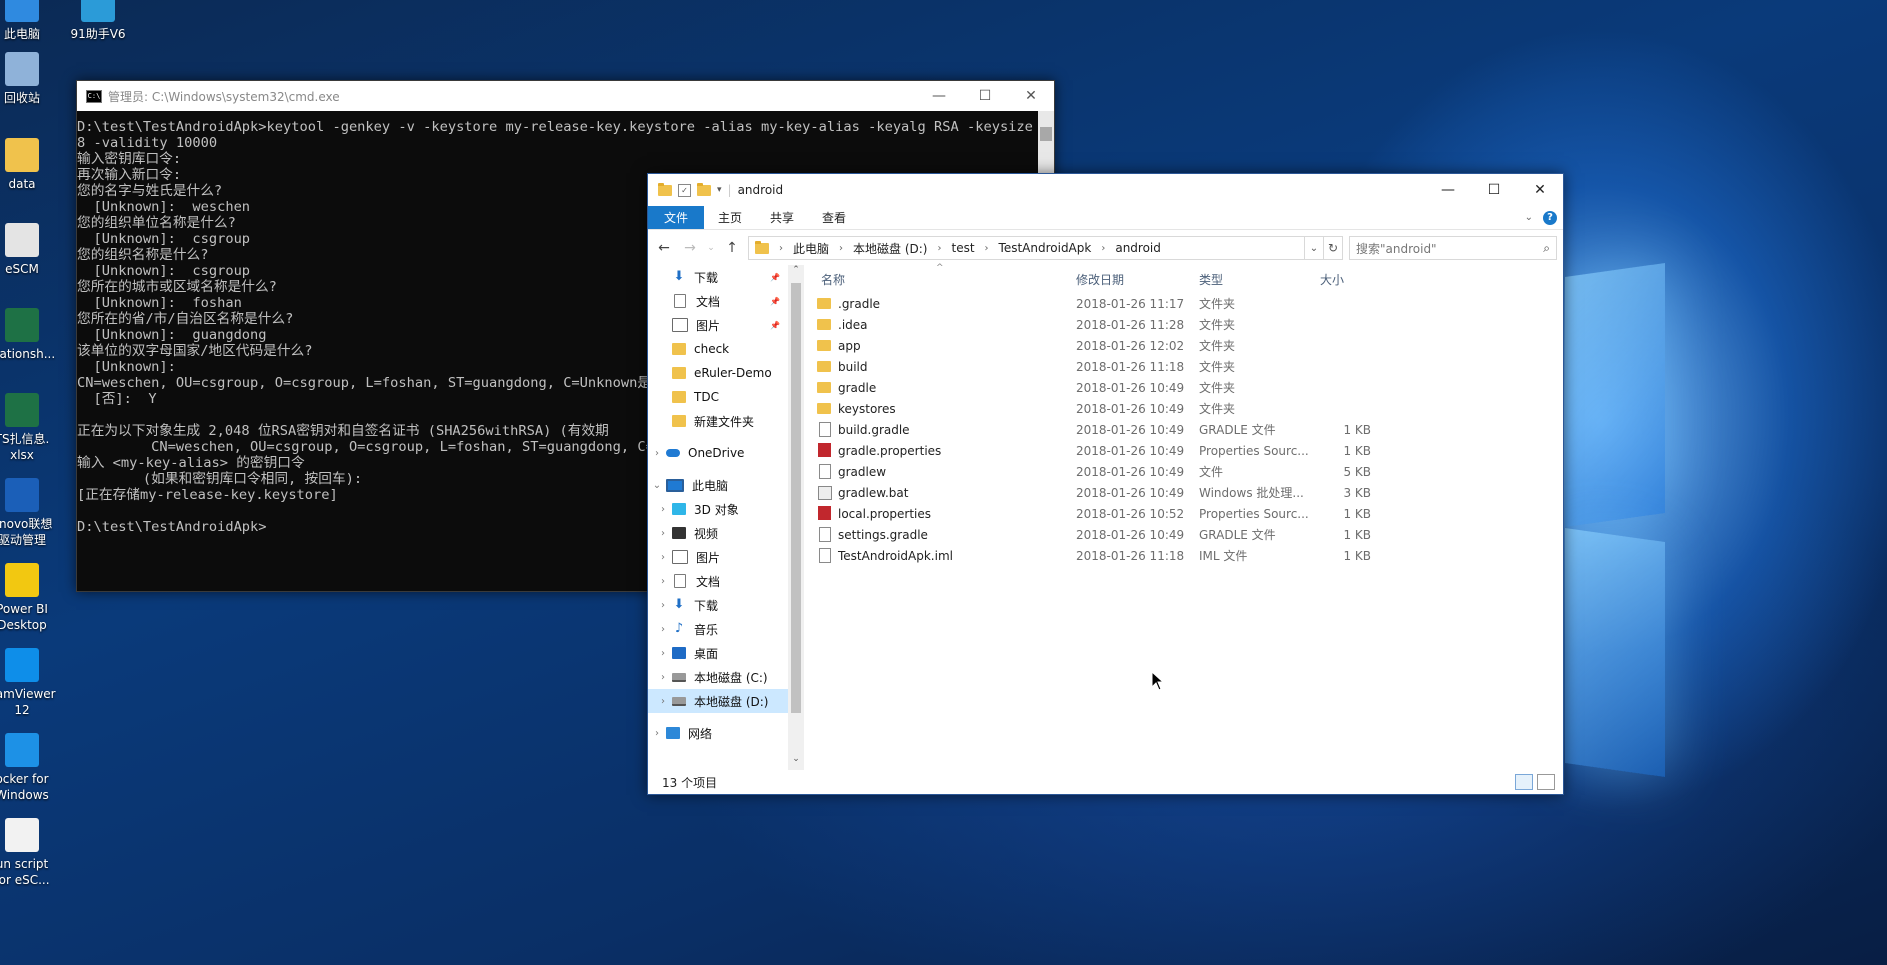 Image resolution: width=1887 pixels, height=965 pixels. I want to click on desktop-icon: data, so click(31, 165).